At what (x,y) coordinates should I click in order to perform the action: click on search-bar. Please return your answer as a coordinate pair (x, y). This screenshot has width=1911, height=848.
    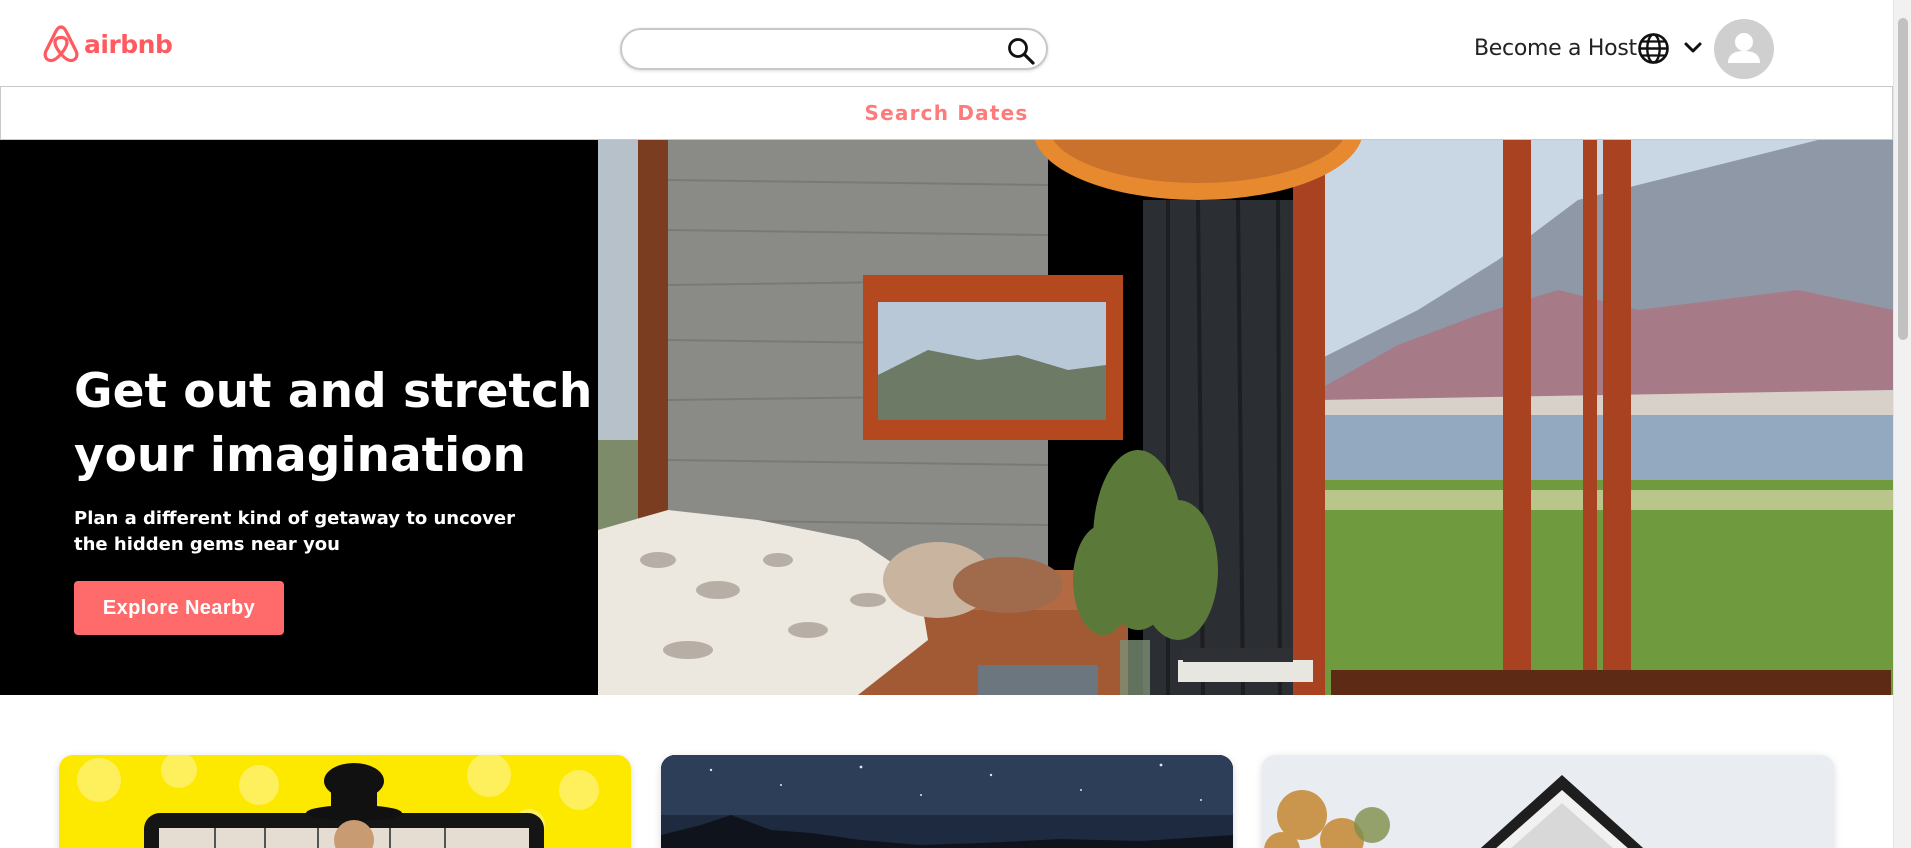
    Looking at the image, I should click on (834, 49).